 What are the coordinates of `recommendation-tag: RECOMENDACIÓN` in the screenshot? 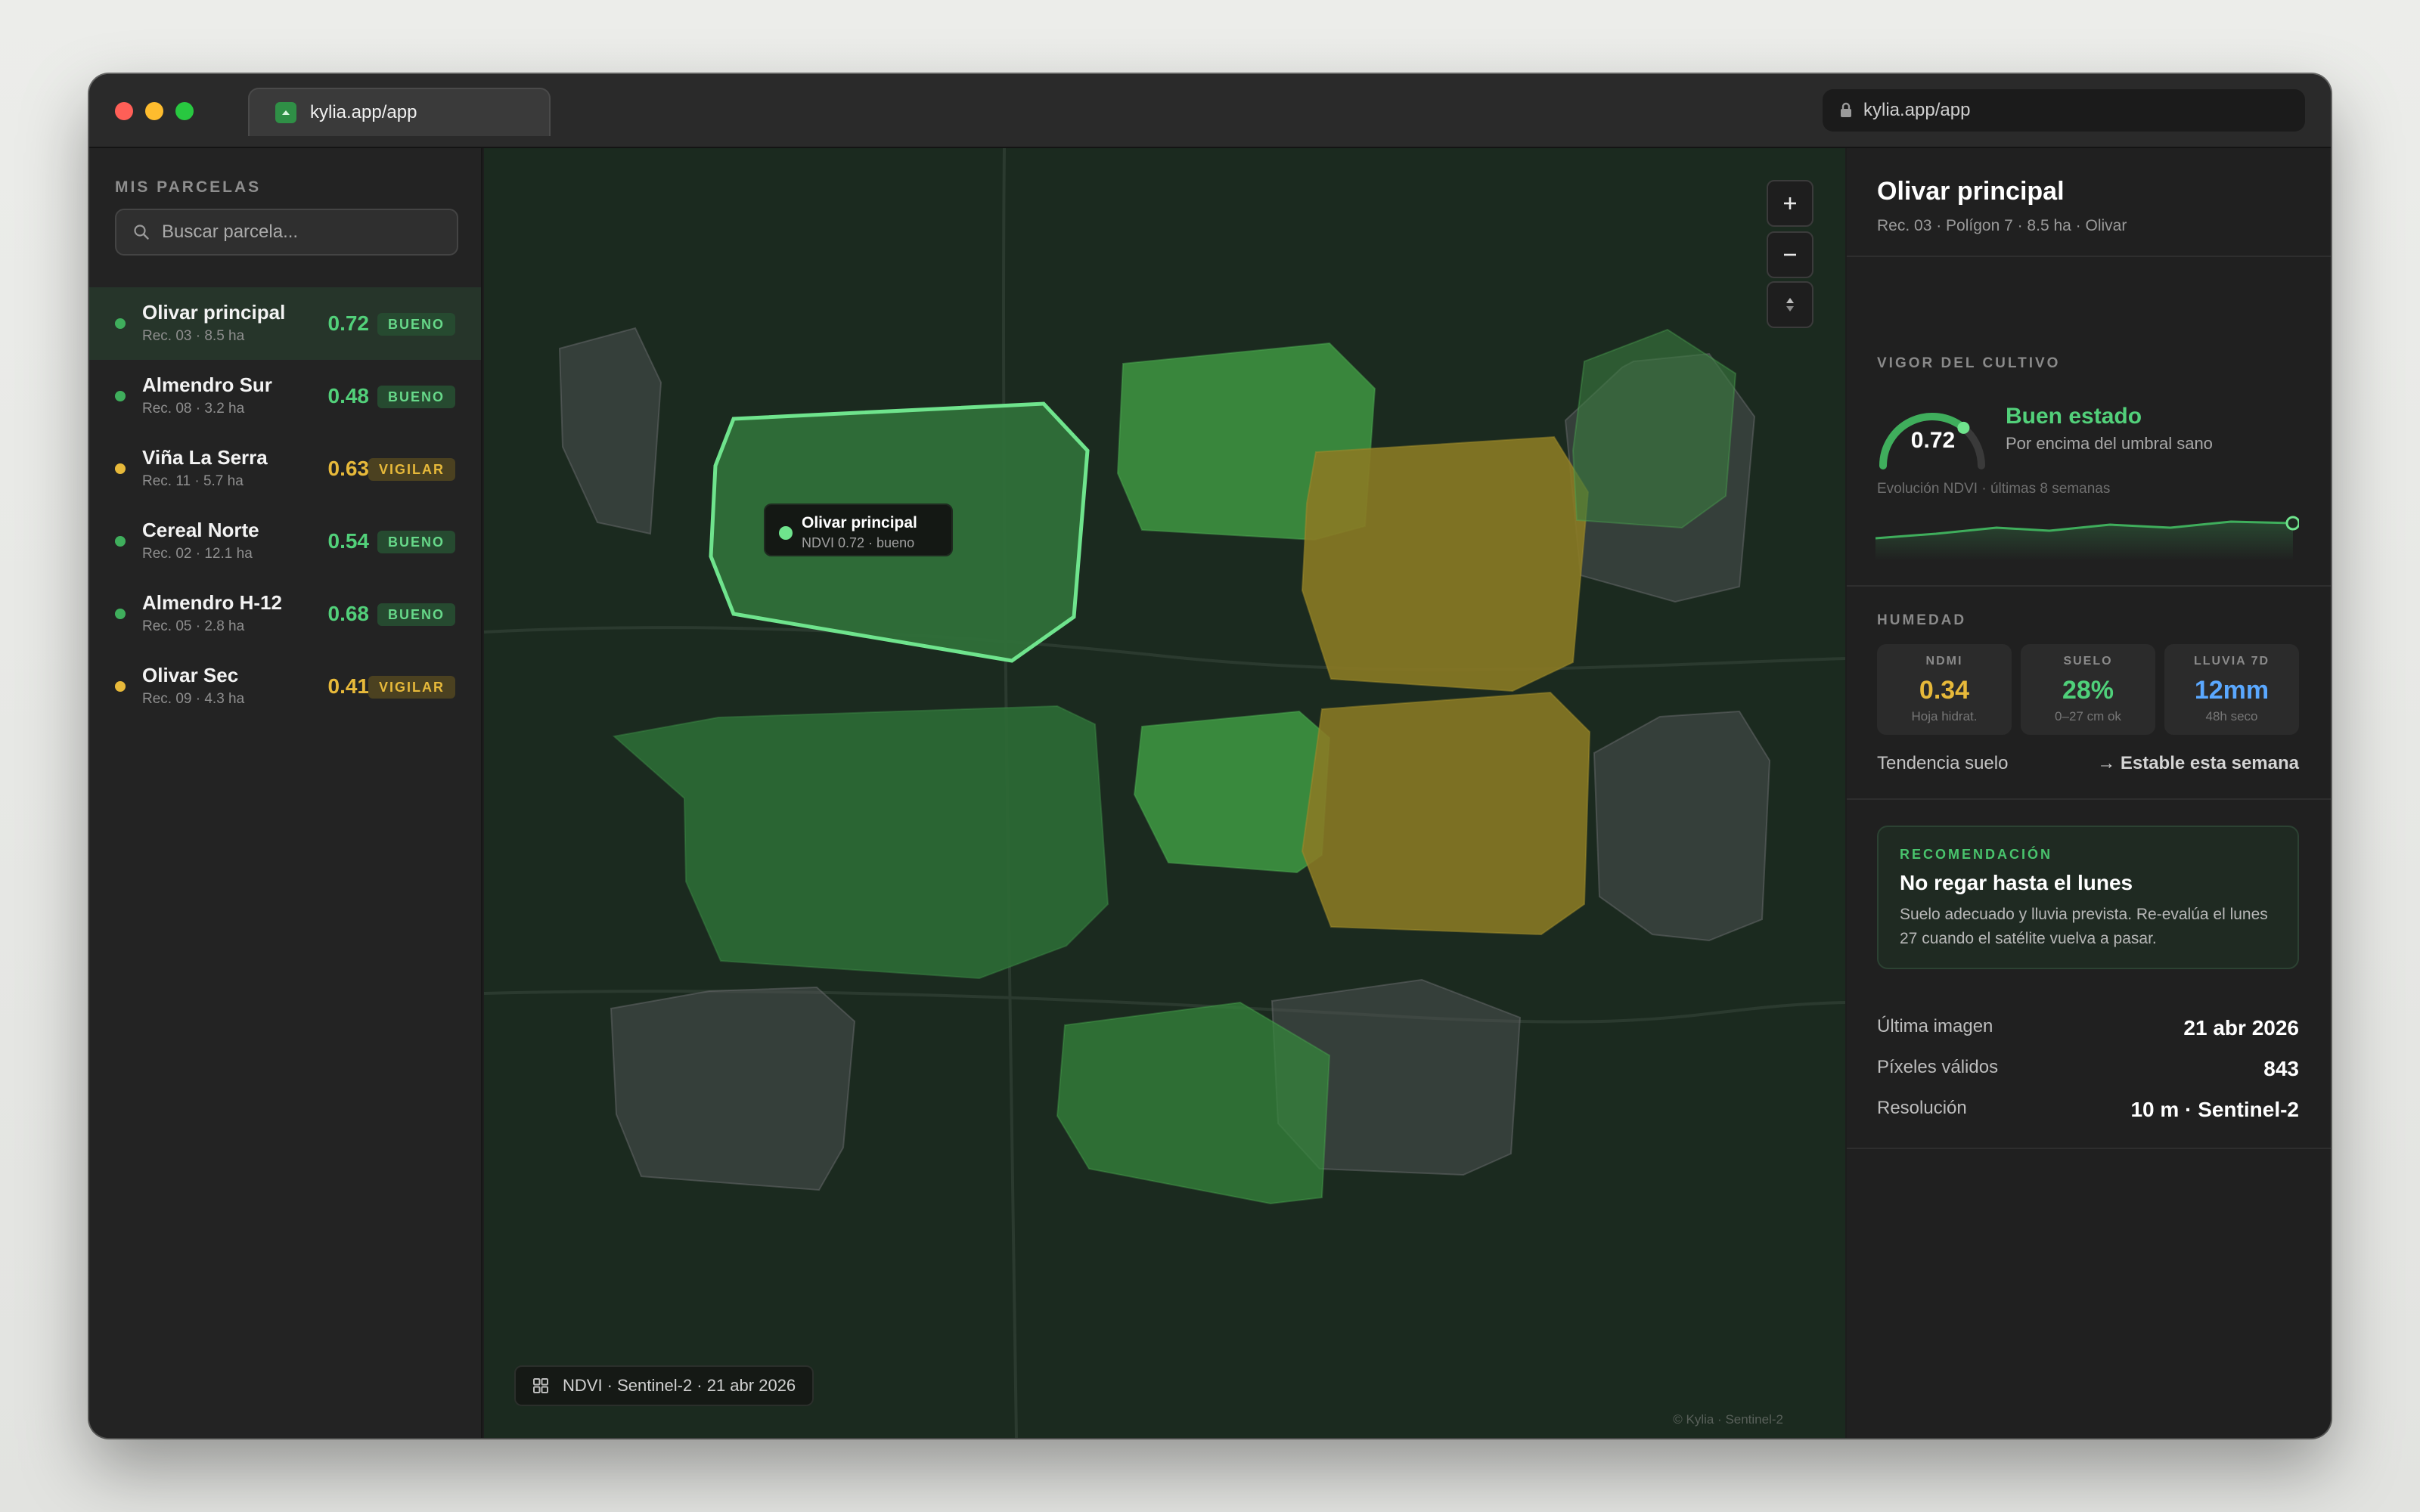 It's located at (1976, 855).